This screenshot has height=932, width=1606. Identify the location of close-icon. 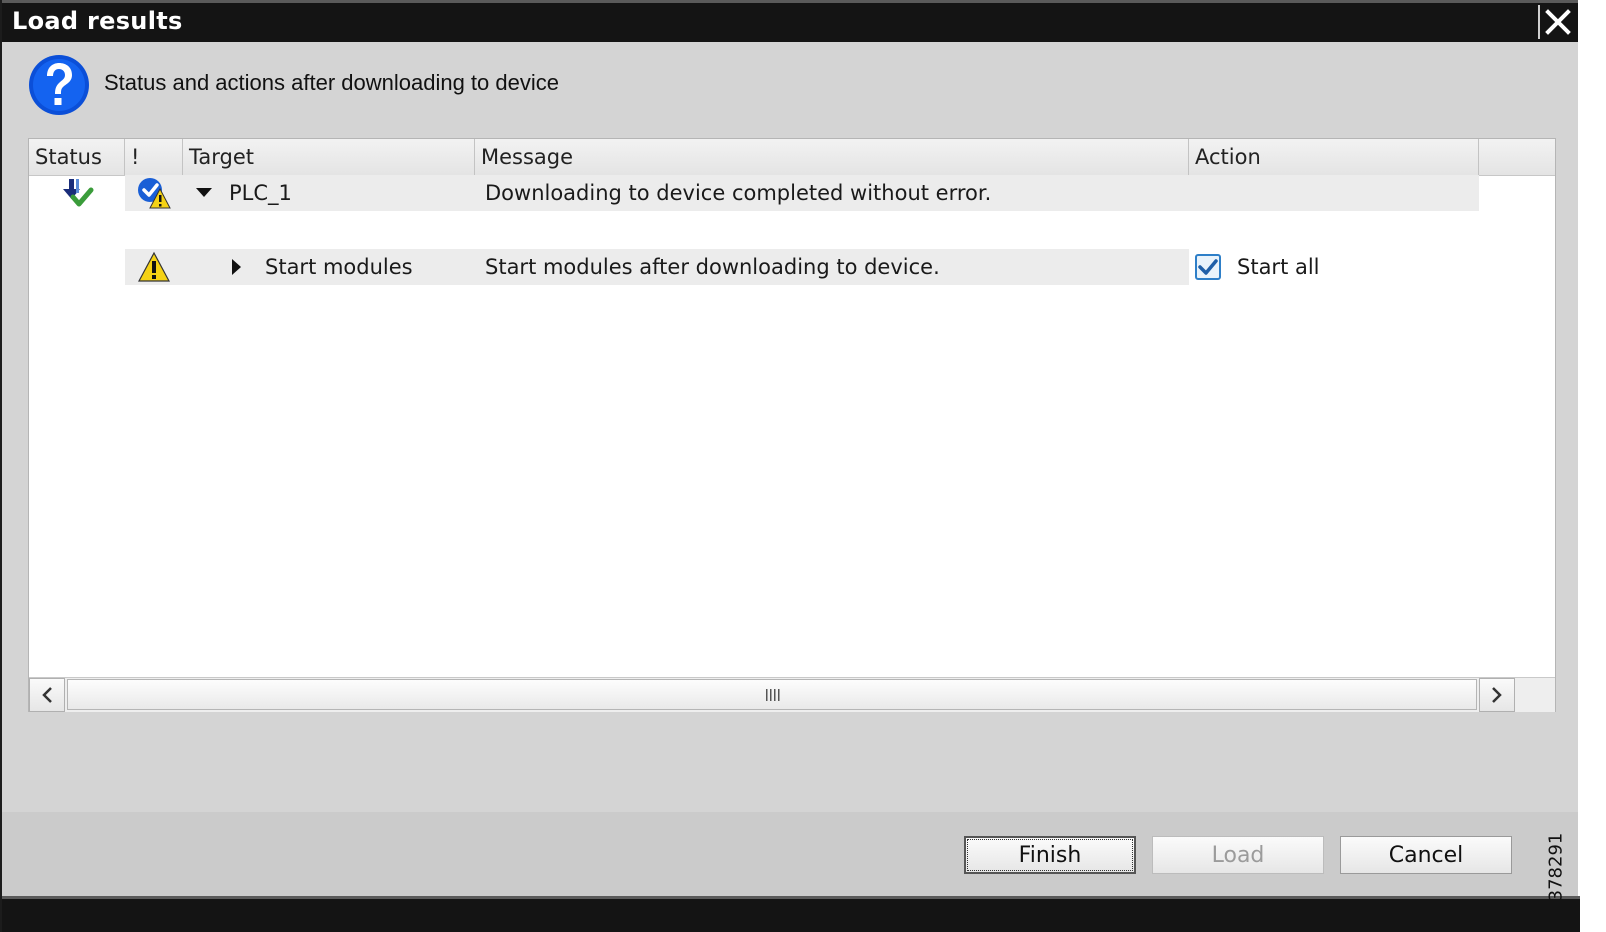
(1558, 22).